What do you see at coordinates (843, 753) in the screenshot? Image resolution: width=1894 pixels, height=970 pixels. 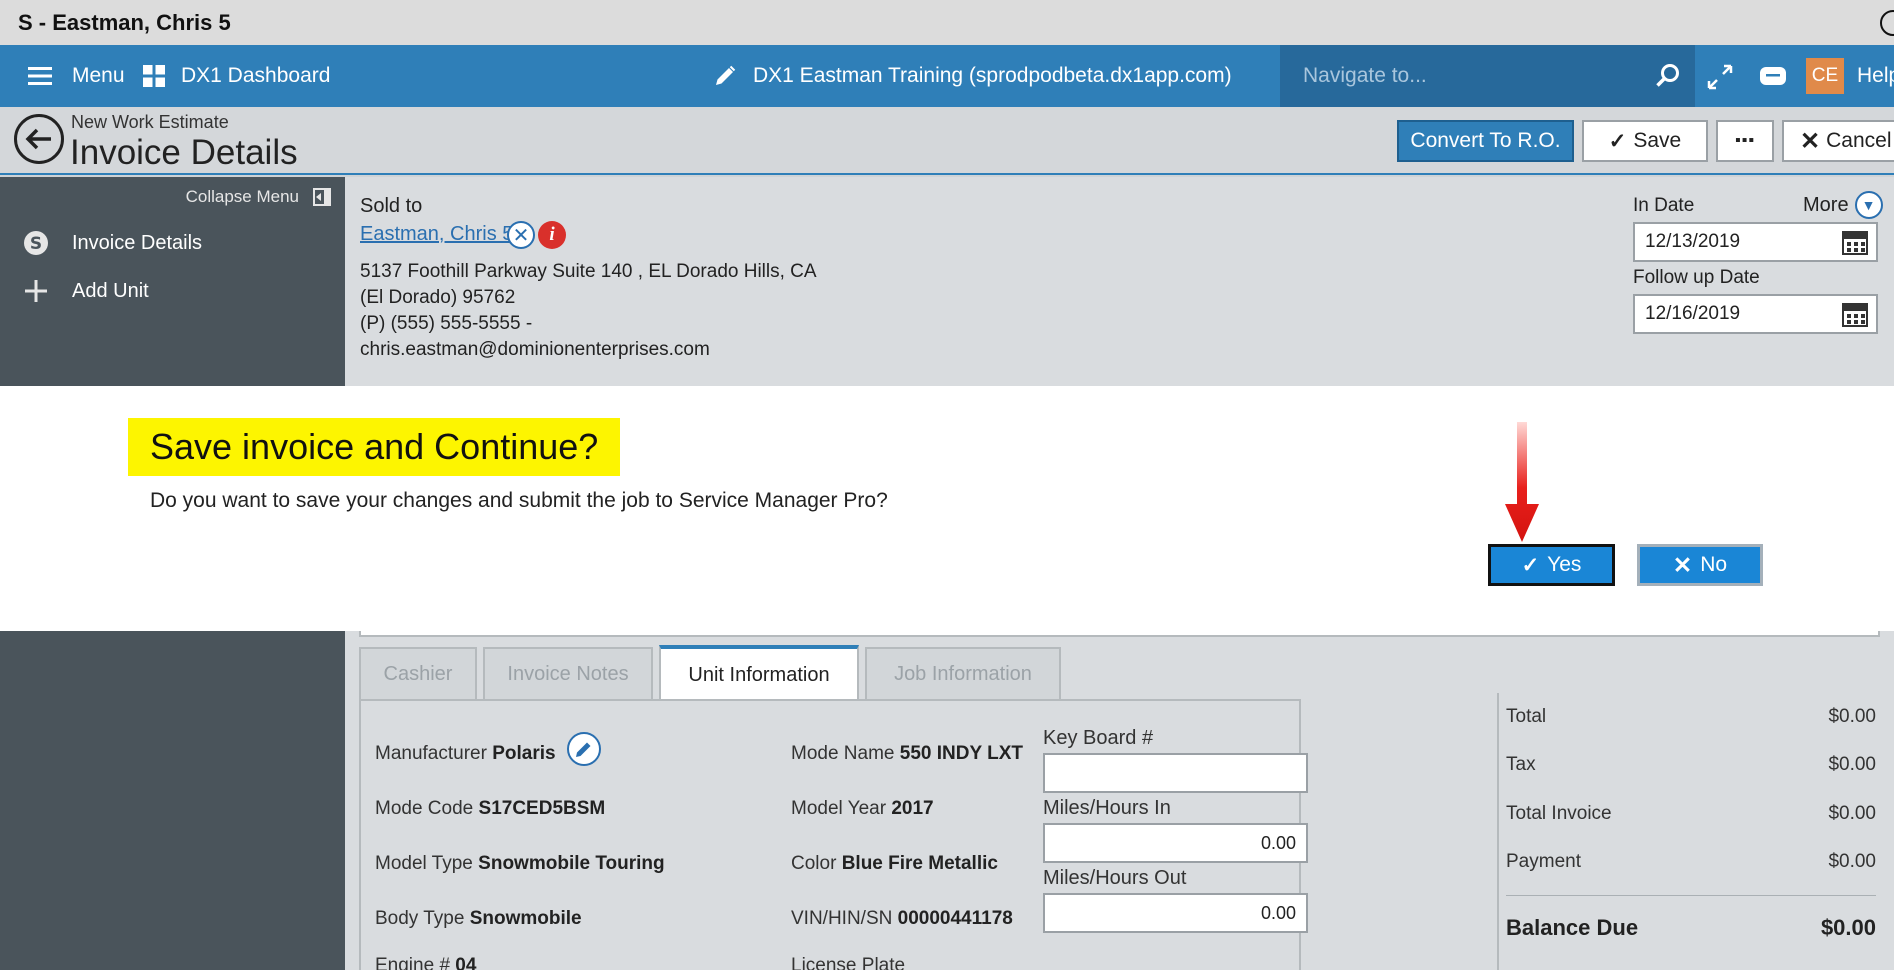 I see `mode-name-label: Mode Name` at bounding box center [843, 753].